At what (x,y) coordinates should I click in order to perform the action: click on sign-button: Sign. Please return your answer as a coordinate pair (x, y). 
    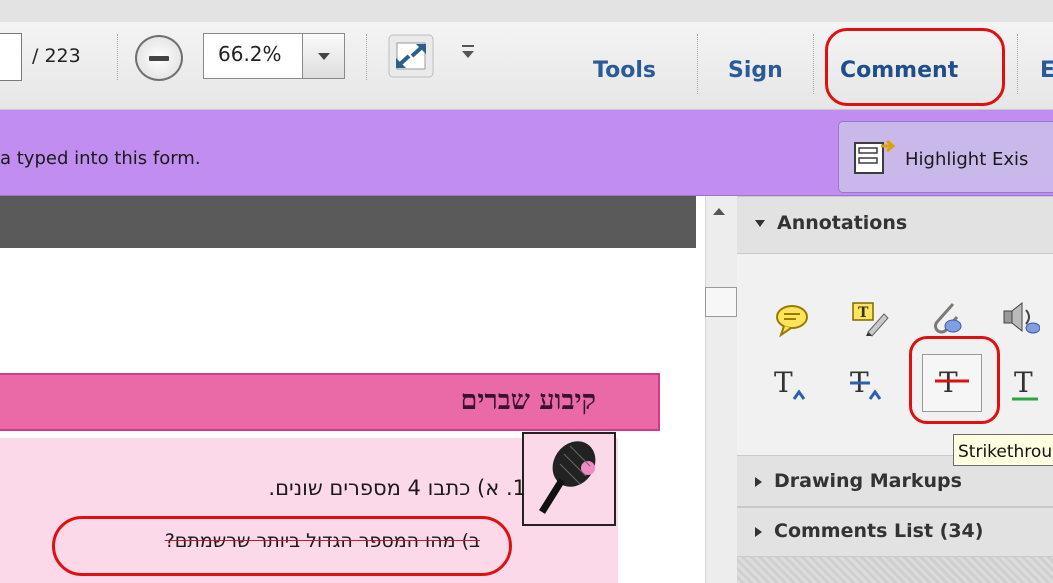
    Looking at the image, I should click on (755, 70).